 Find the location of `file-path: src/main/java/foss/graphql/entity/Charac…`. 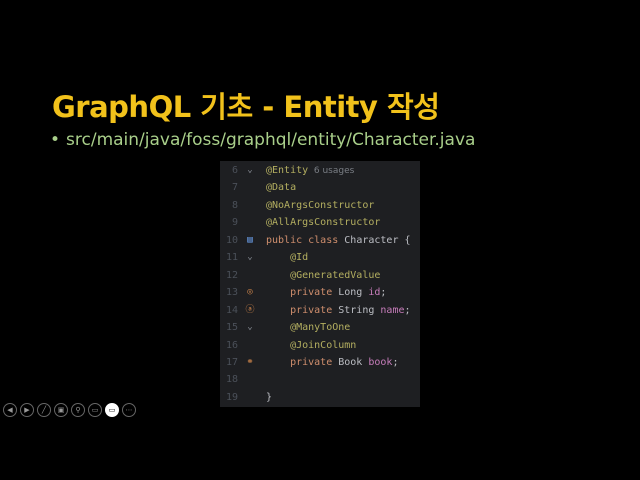

file-path: src/main/java/foss/graphql/entity/Charac… is located at coordinates (271, 140).